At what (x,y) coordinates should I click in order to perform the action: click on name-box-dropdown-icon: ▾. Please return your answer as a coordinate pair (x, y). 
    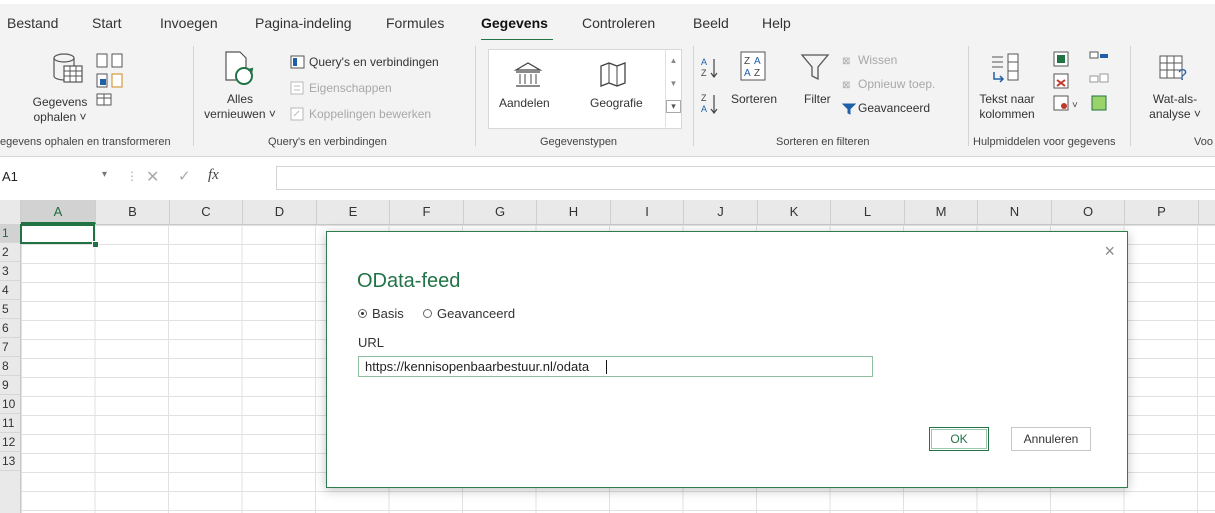
    Looking at the image, I should click on (104, 174).